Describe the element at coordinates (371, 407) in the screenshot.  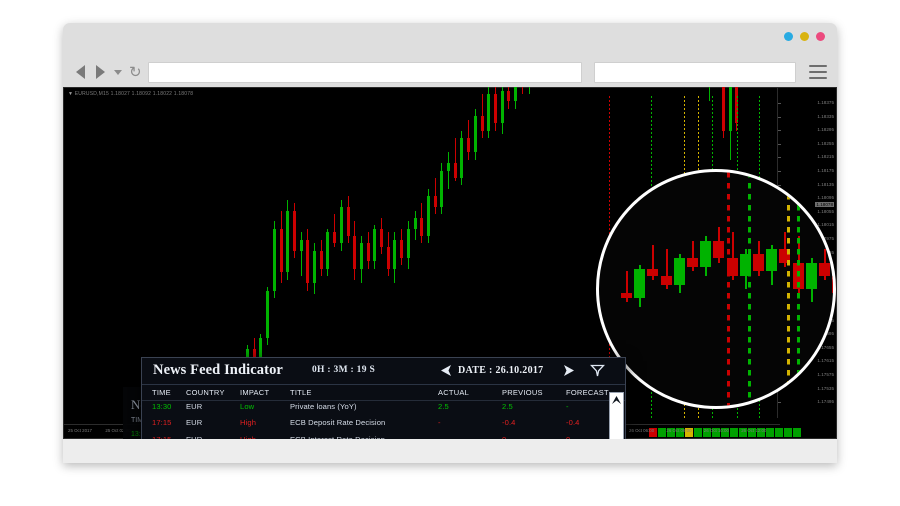
I see `table-row: 13:30 EUR Low Private loans (YoY) 2.5 2.5 -` at that location.